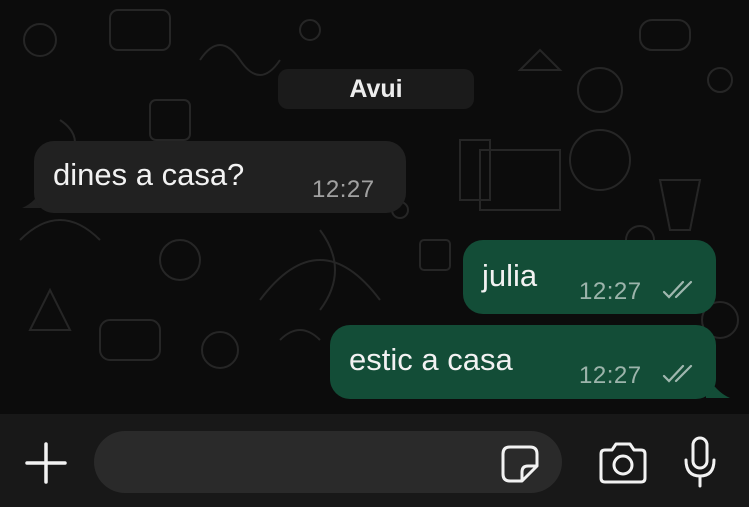  I want to click on plus-icon, so click(46, 463).